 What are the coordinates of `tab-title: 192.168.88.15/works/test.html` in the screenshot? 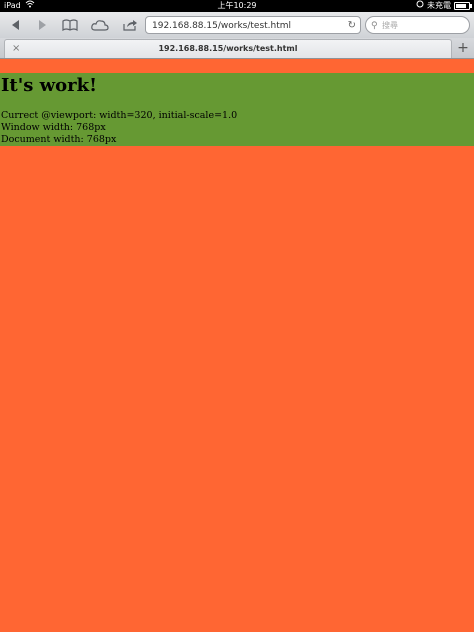 It's located at (228, 48).